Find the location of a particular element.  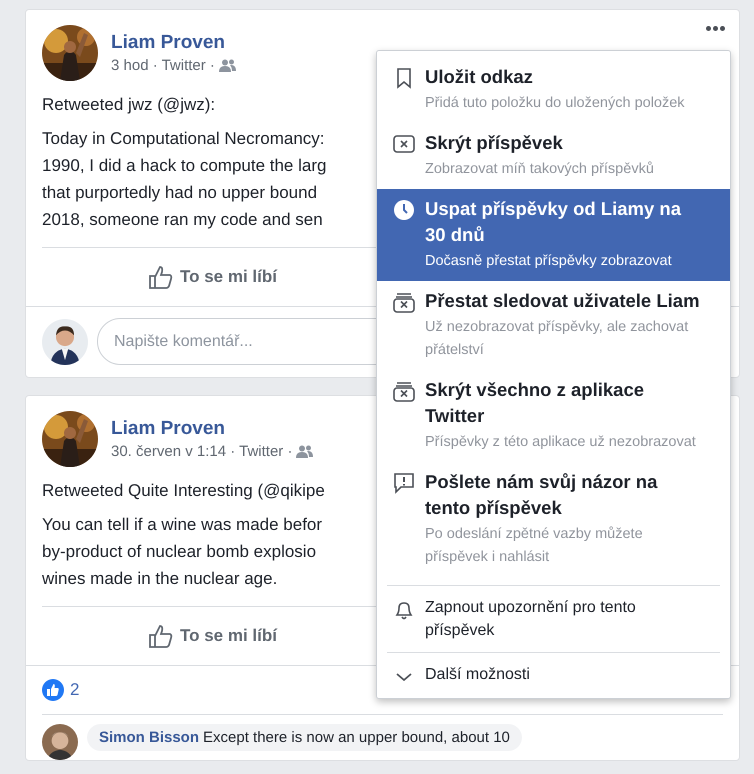

post-text: 1990, I did a hack to compute the larg is located at coordinates (185, 166).